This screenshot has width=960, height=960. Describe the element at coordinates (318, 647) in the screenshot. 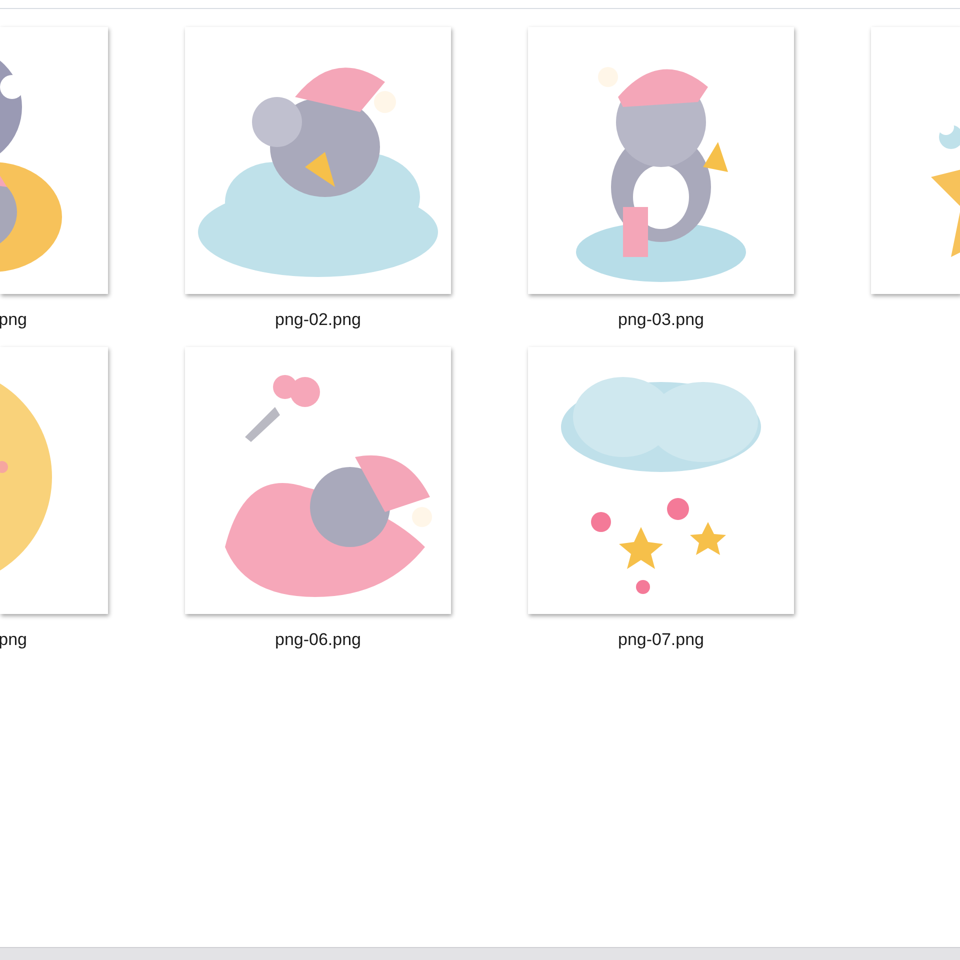

I see `file-name: png-06.png` at that location.